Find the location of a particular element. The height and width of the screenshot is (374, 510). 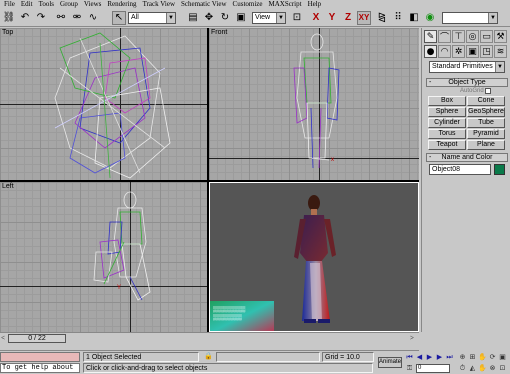

cylinder-button: Cylinder is located at coordinates (447, 123).